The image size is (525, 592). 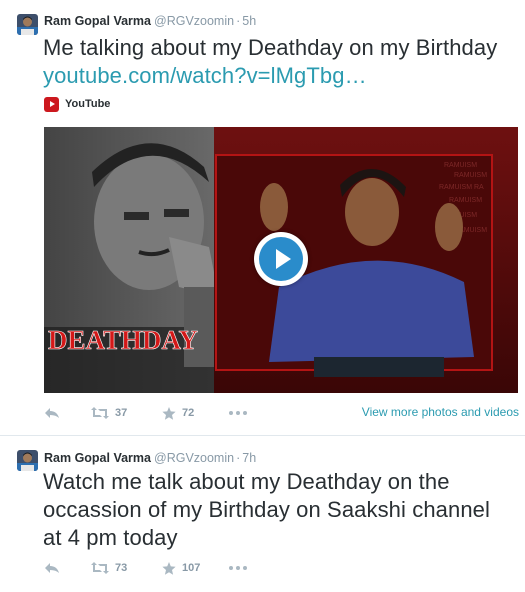 I want to click on retweet-count: 37, so click(x=121, y=413).